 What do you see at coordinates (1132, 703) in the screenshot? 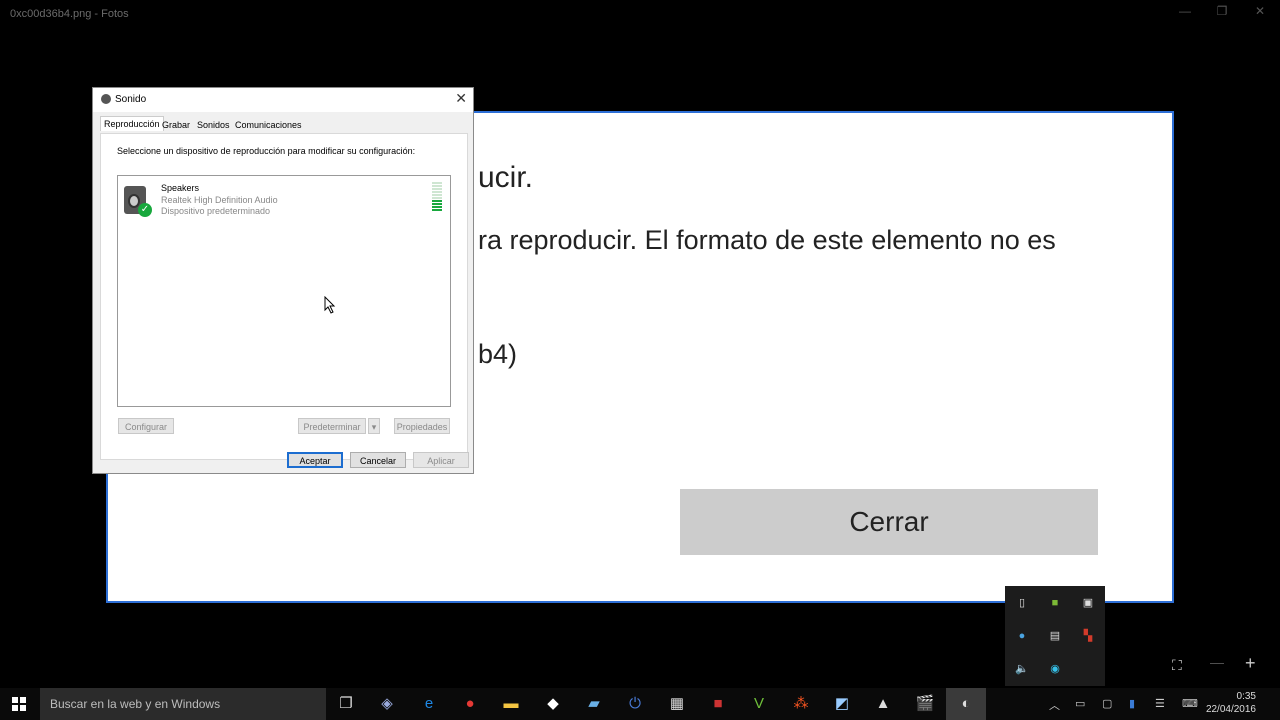
I see `tray-icon-b: ▮` at bounding box center [1132, 703].